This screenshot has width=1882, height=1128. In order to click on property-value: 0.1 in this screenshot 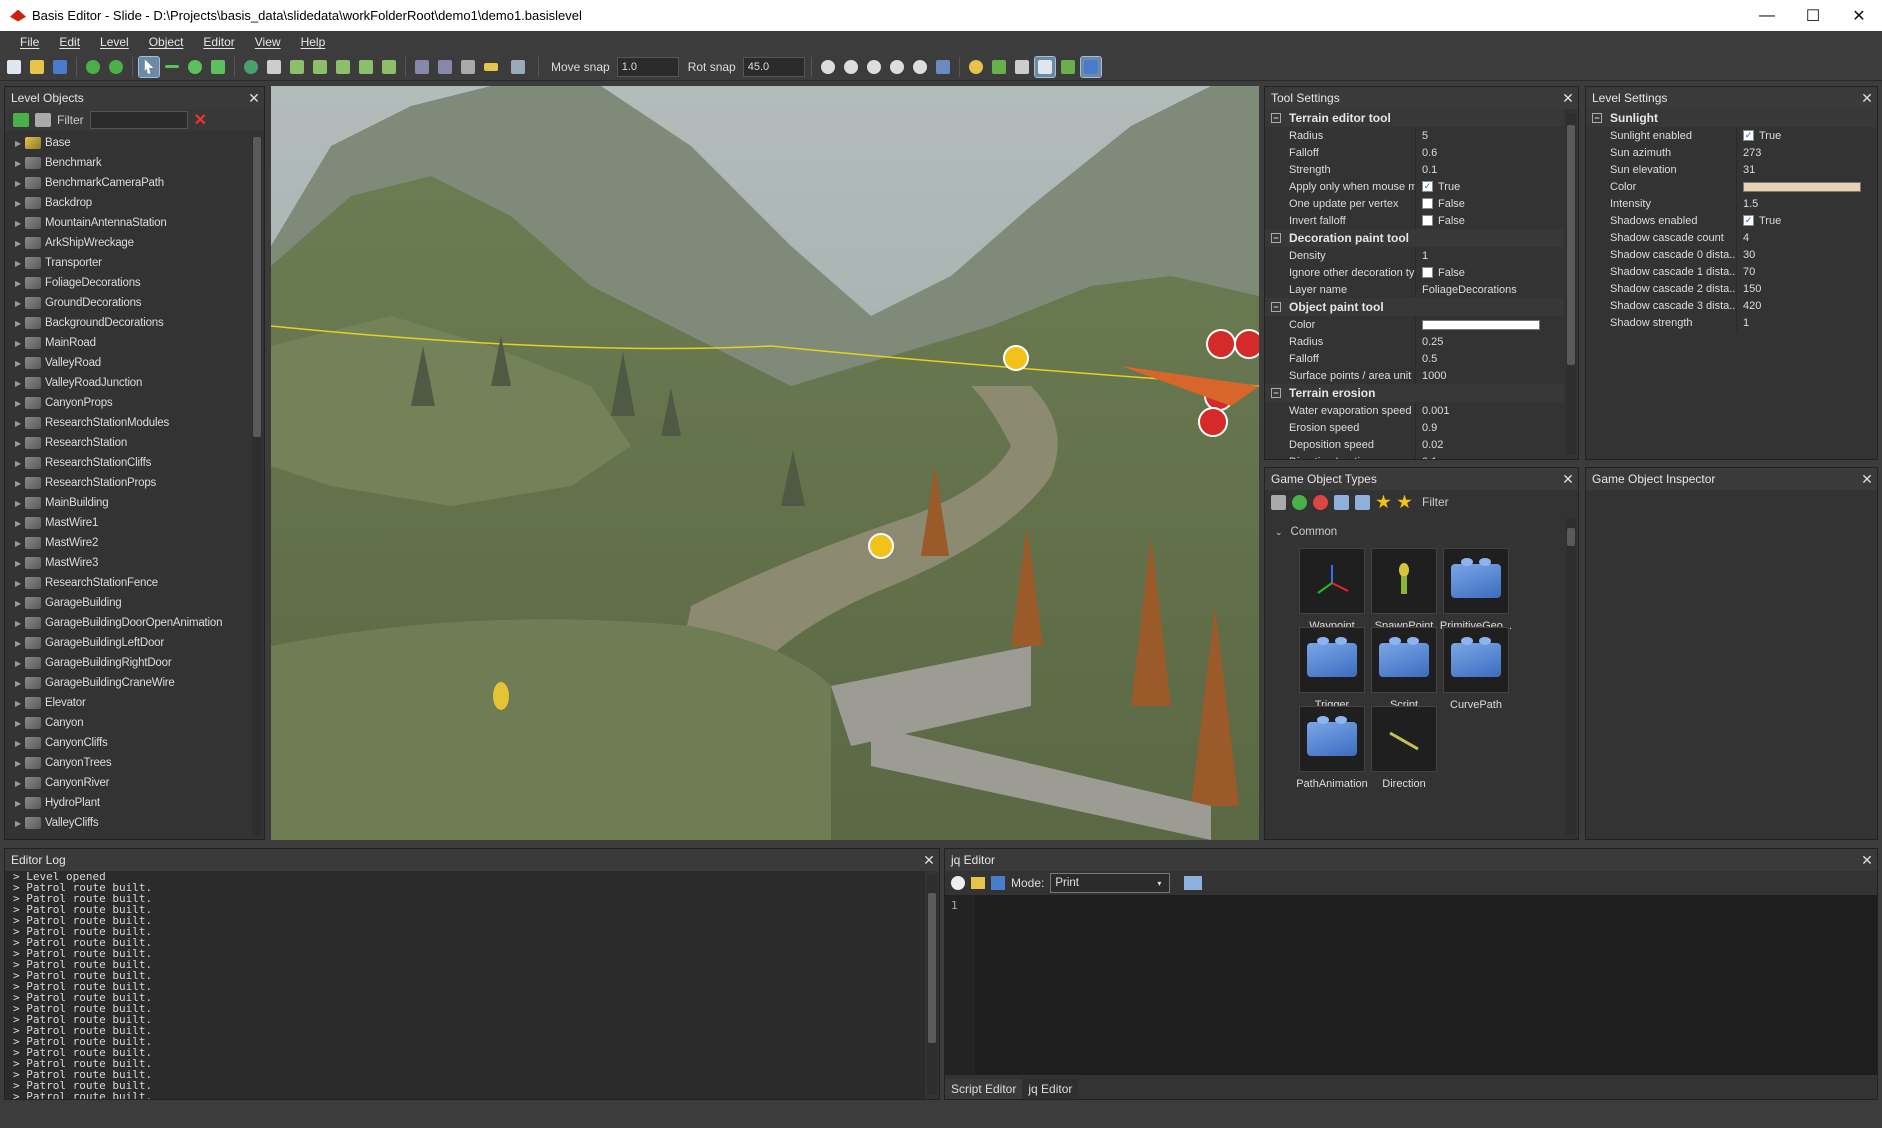, I will do `click(1429, 458)`.